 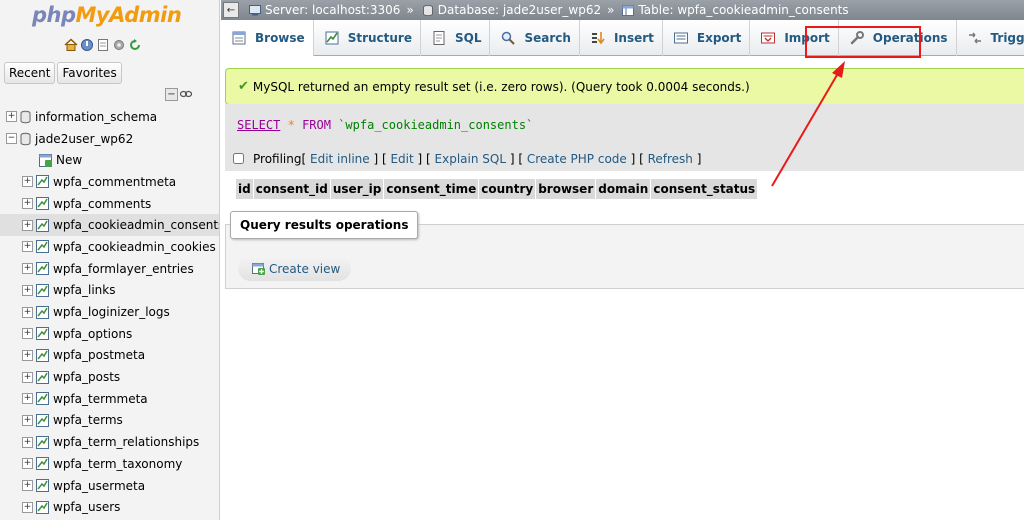 I want to click on tab-export: Export, so click(x=707, y=38).